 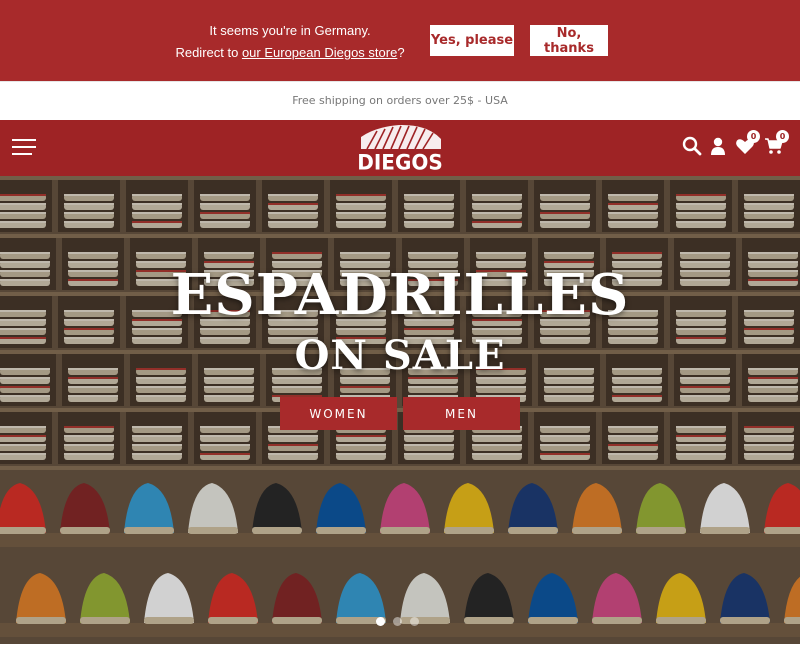 I want to click on logo-text: DIEGOS, so click(x=400, y=162).